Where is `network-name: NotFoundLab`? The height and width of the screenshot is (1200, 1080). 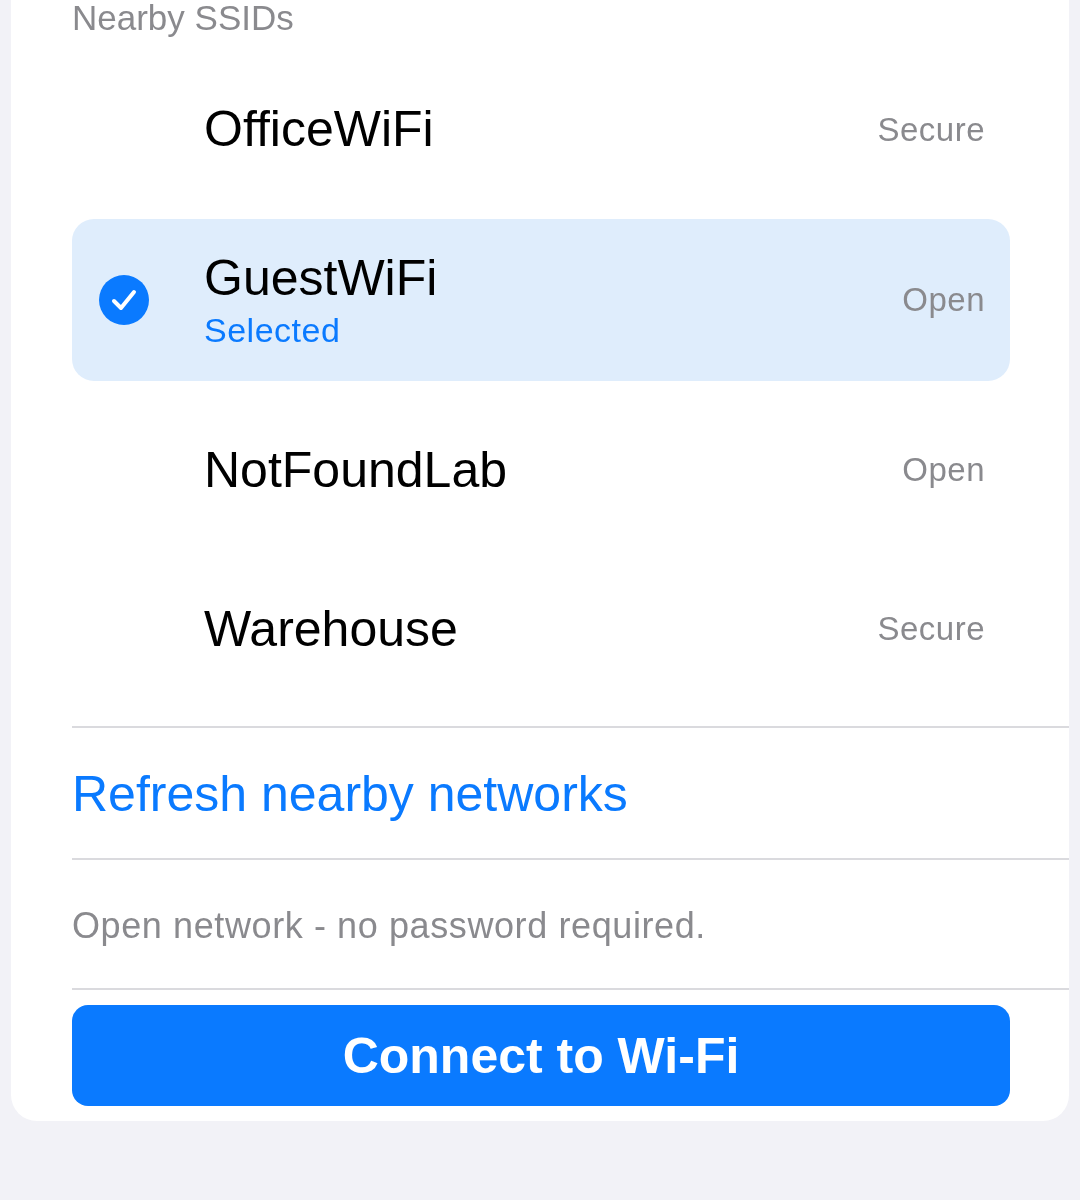
network-name: NotFoundLab is located at coordinates (355, 470).